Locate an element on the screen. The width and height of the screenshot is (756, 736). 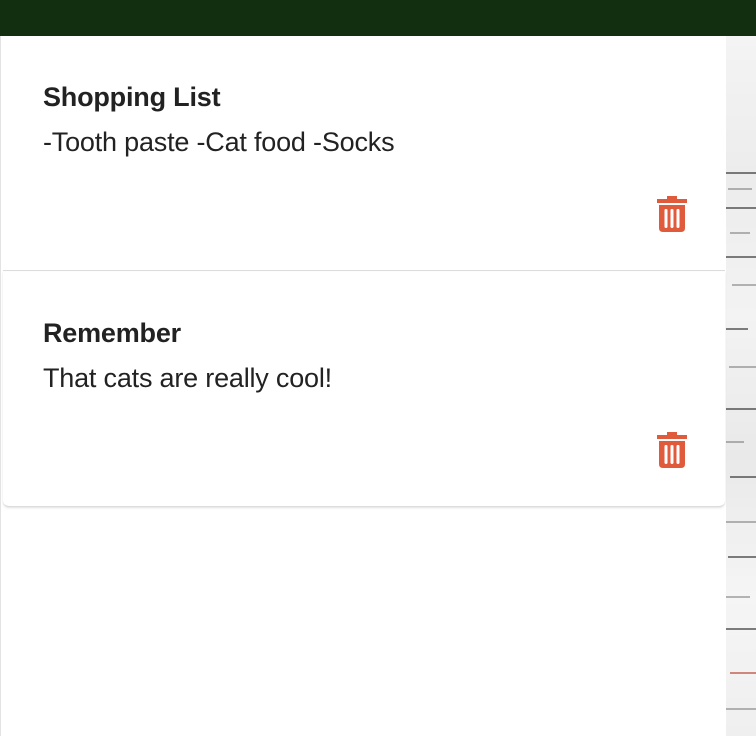
background-image is located at coordinates (741, 386).